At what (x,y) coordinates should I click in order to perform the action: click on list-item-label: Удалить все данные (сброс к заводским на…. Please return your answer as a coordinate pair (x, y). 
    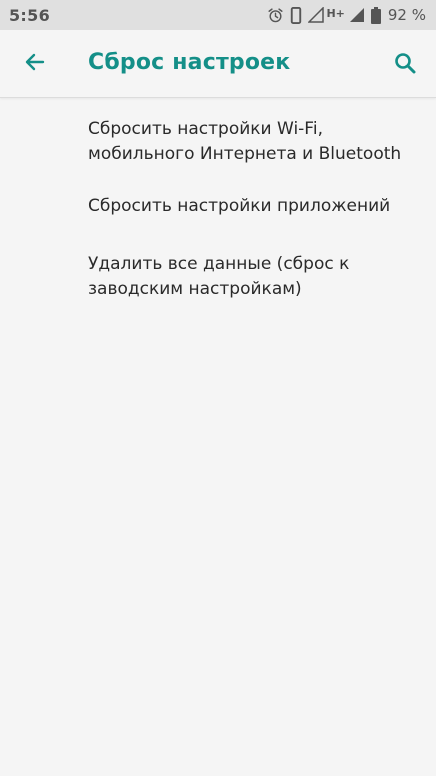
    Looking at the image, I should click on (219, 276).